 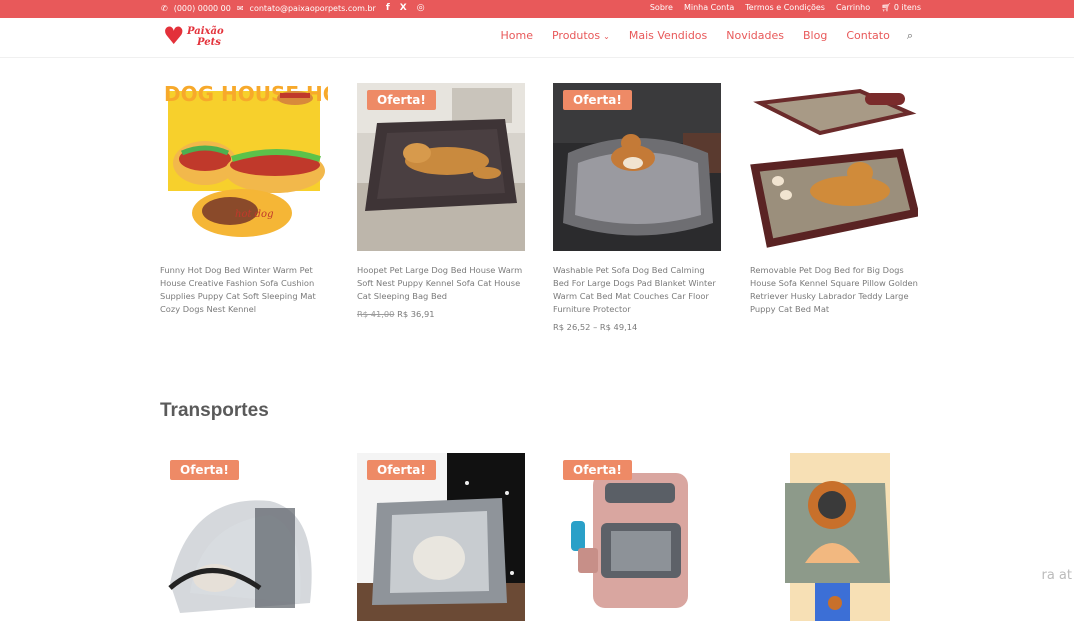 I want to click on old-price: R$ 41,00, so click(x=376, y=314).